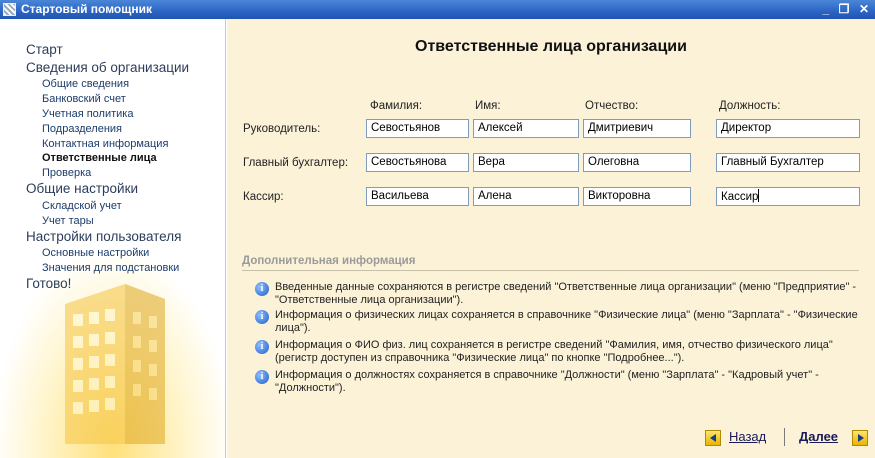  I want to click on cashier-surname-field: Васильева, so click(417, 196).